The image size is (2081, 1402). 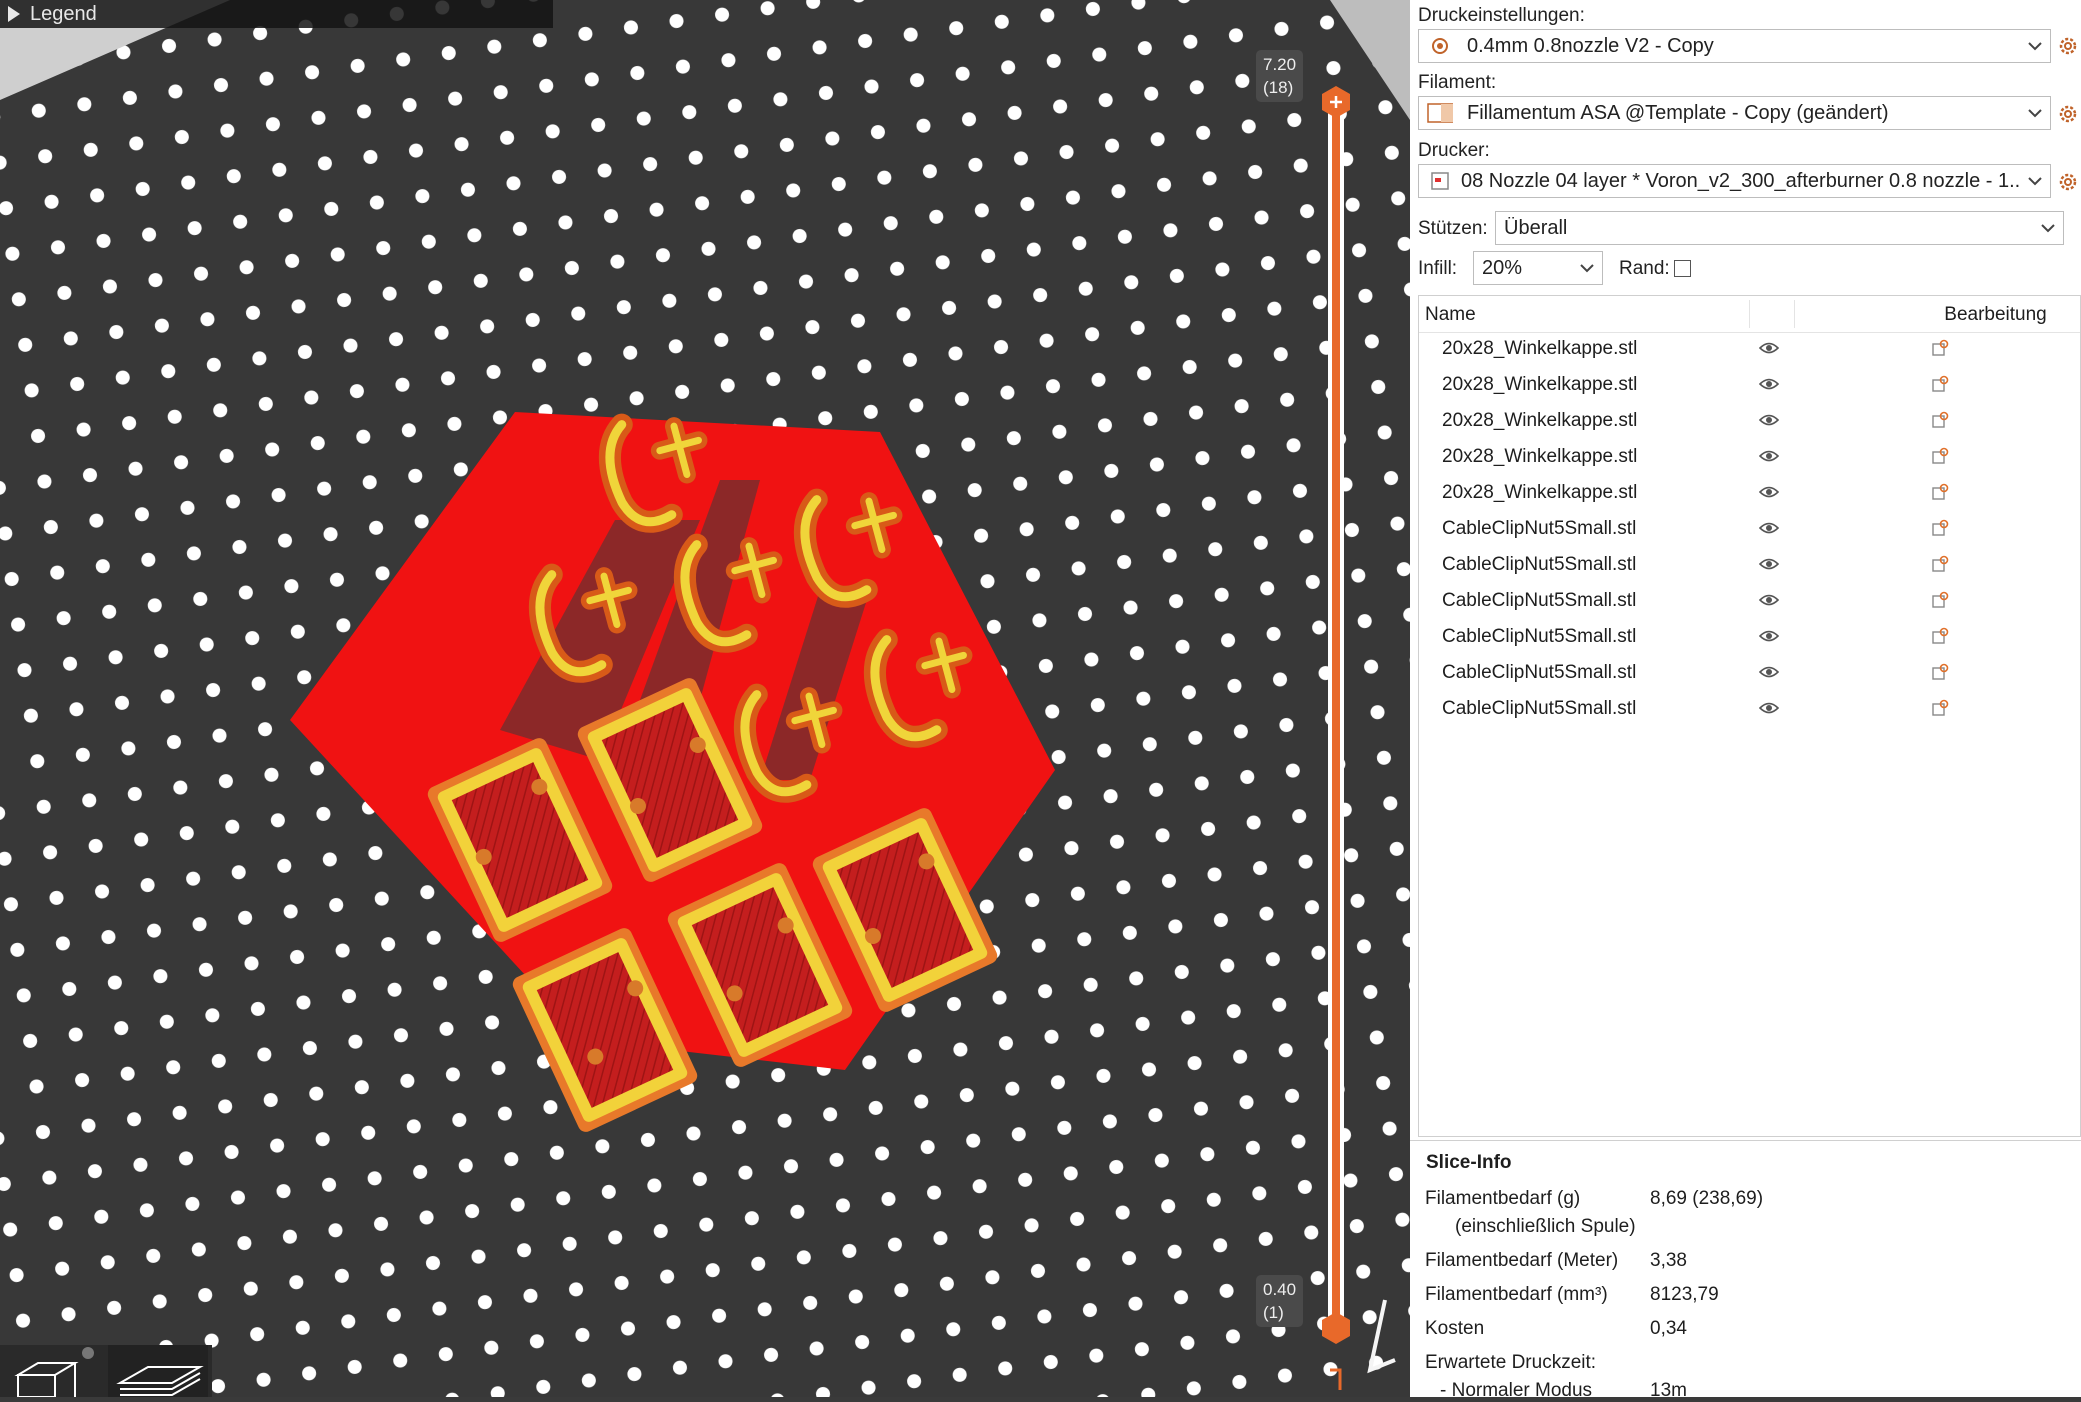 What do you see at coordinates (1469, 1162) in the screenshot?
I see `slice-info-title: Slice-Info` at bounding box center [1469, 1162].